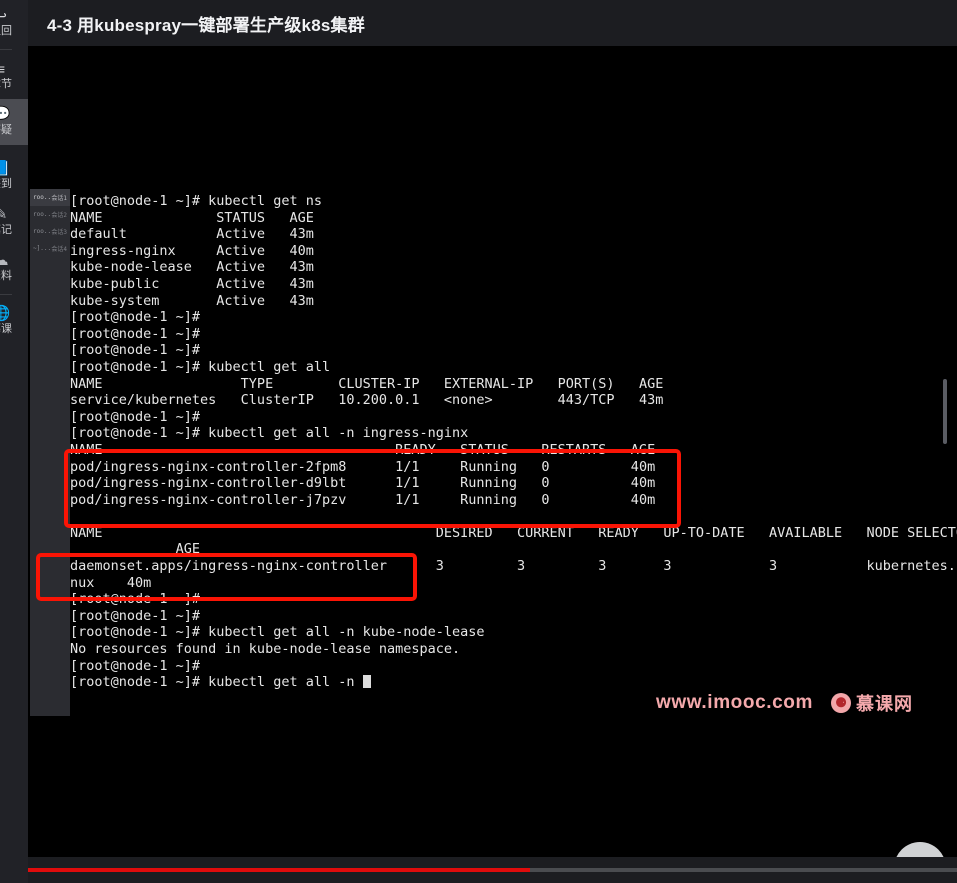 Image resolution: width=957 pixels, height=883 pixels. What do you see at coordinates (192, 250) in the screenshot?
I see `terminal-line: ingress-nginx Active 40m` at bounding box center [192, 250].